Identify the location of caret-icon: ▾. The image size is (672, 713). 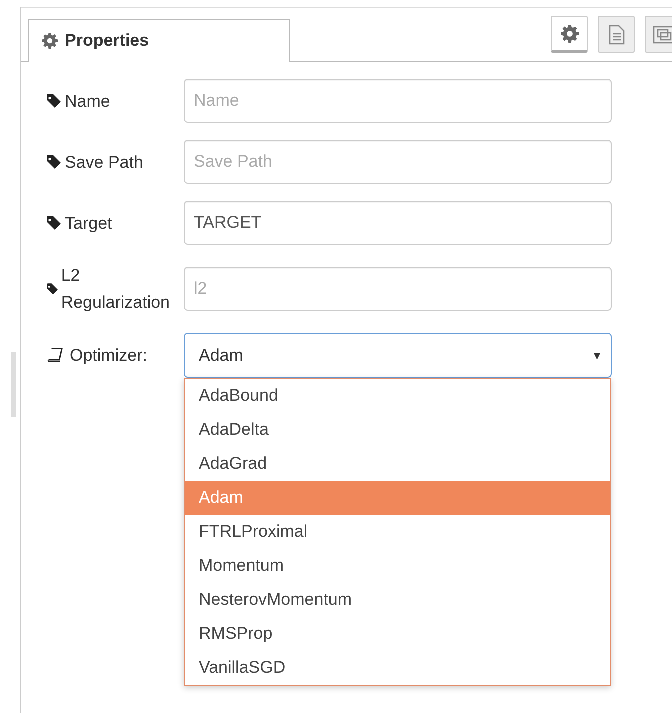
(597, 356).